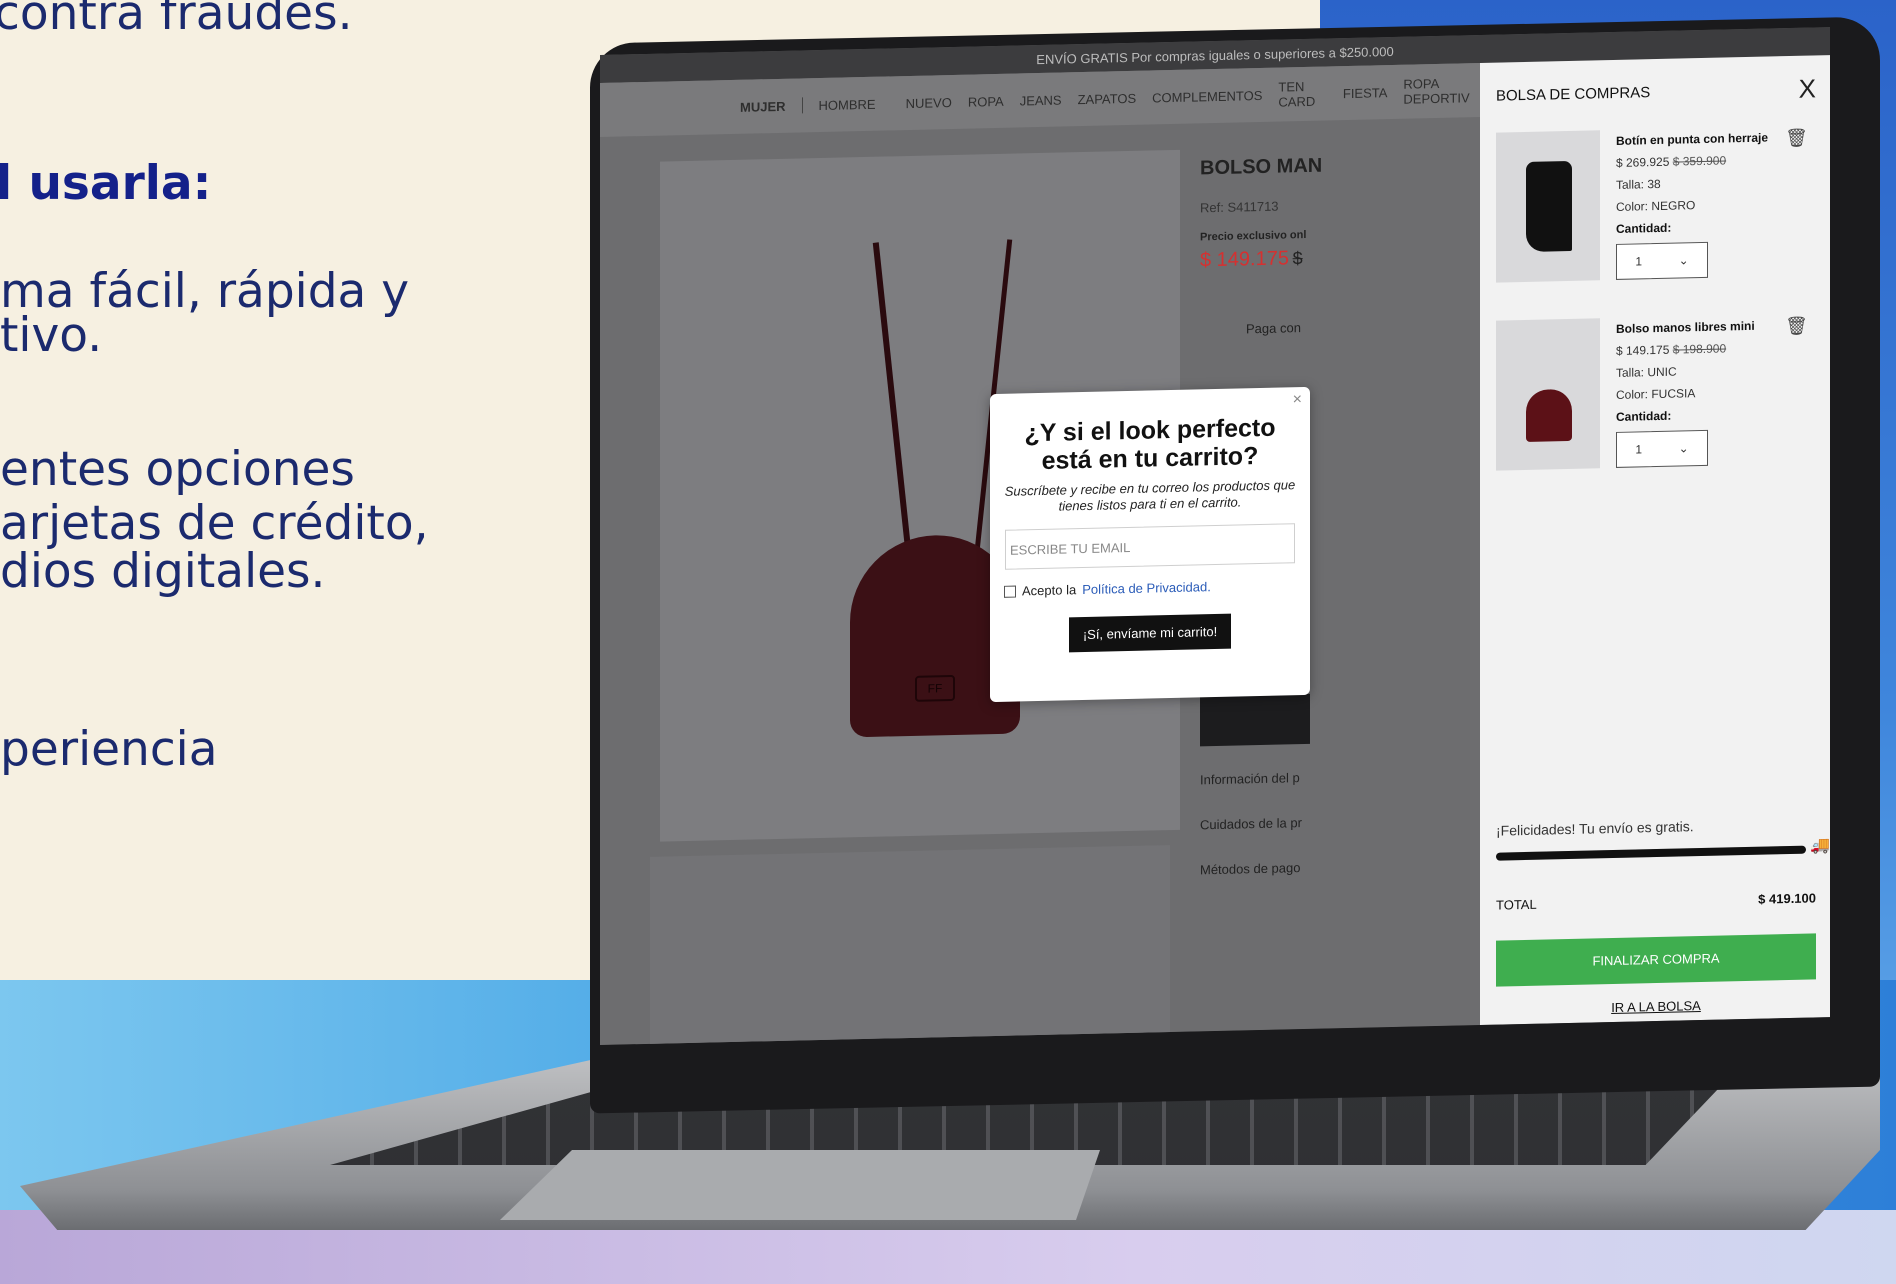 The image size is (1896, 1284). What do you see at coordinates (1699, 349) in the screenshot?
I see `cart-item-price-old: $ 198.900` at bounding box center [1699, 349].